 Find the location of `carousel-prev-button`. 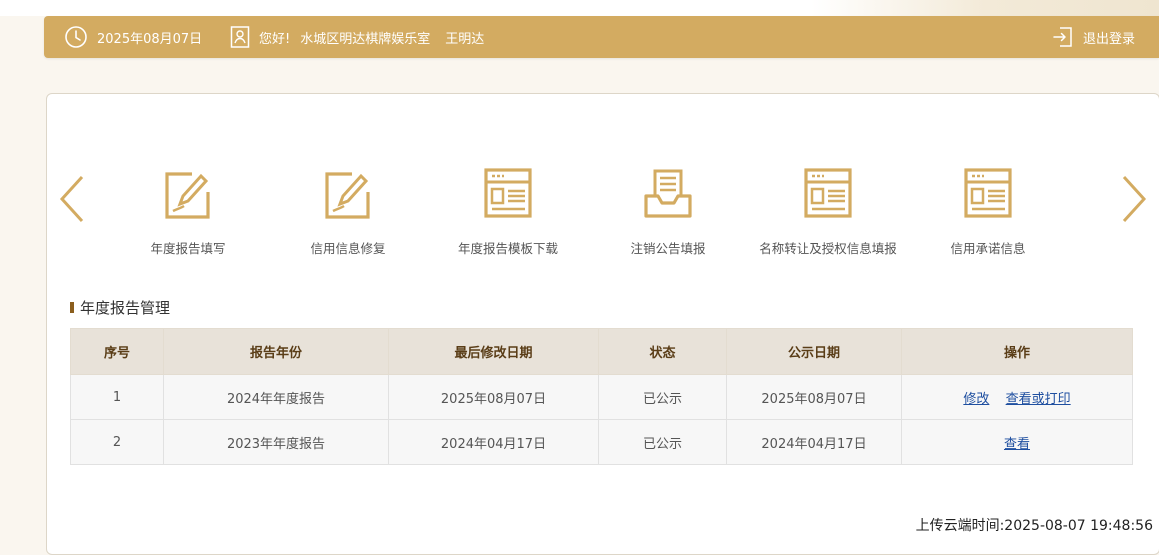

carousel-prev-button is located at coordinates (72, 199).